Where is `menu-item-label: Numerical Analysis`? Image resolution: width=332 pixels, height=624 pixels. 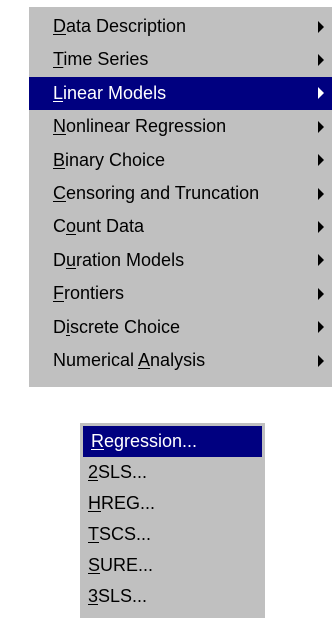 menu-item-label: Numerical Analysis is located at coordinates (129, 359).